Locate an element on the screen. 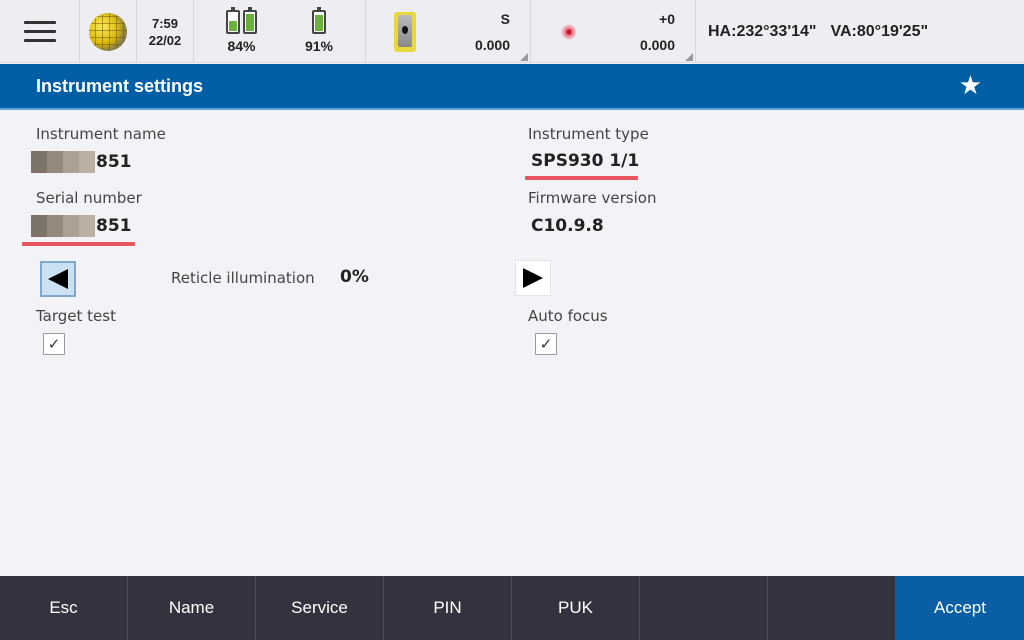 This screenshot has height=640, width=1024. menu-button is located at coordinates (40, 31).